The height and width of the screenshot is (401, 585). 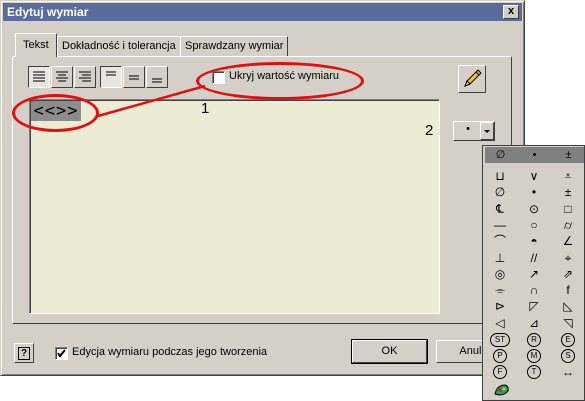 I want to click on palette-symbol: ⌭, so click(x=568, y=225).